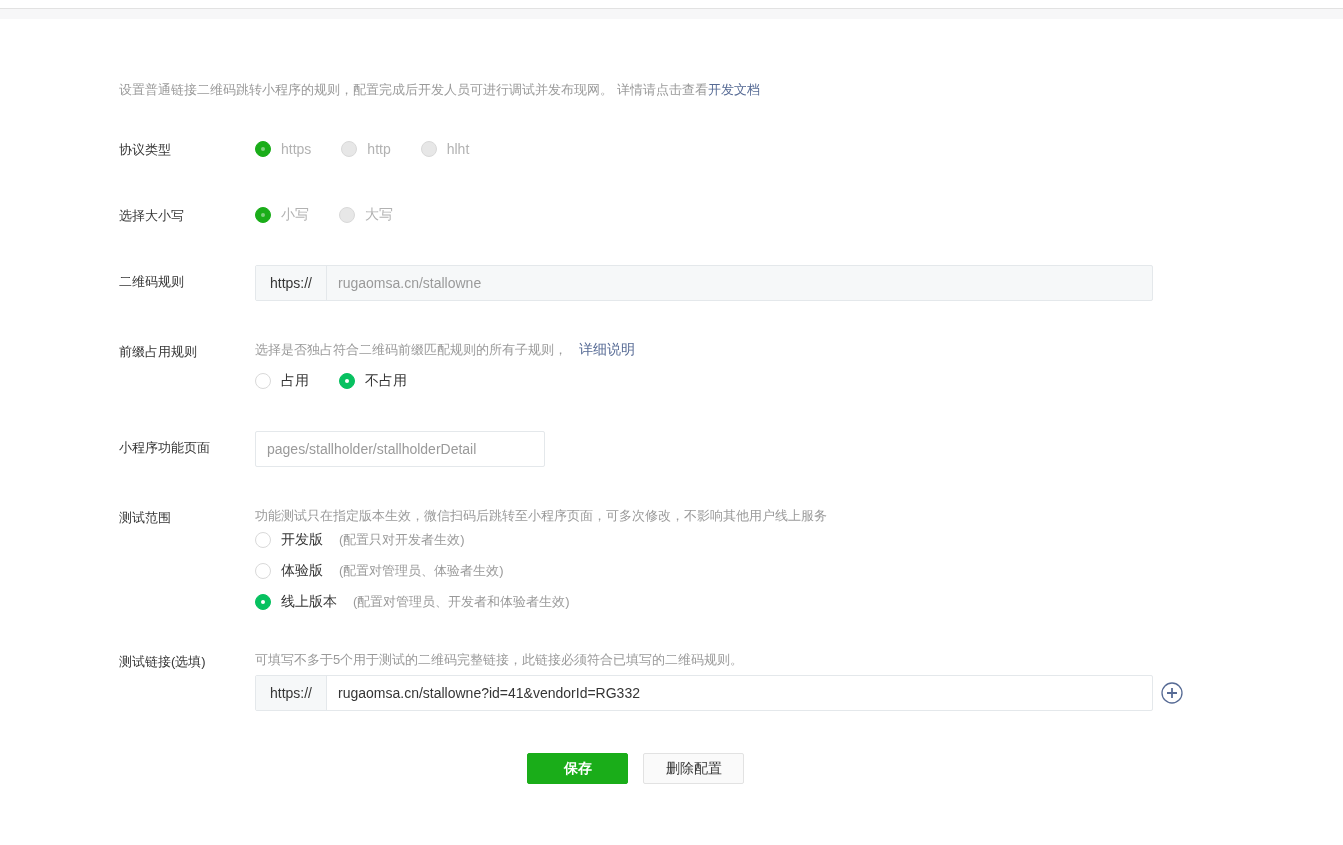 Image resolution: width=1343 pixels, height=845 pixels. I want to click on option-label: http, so click(379, 149).